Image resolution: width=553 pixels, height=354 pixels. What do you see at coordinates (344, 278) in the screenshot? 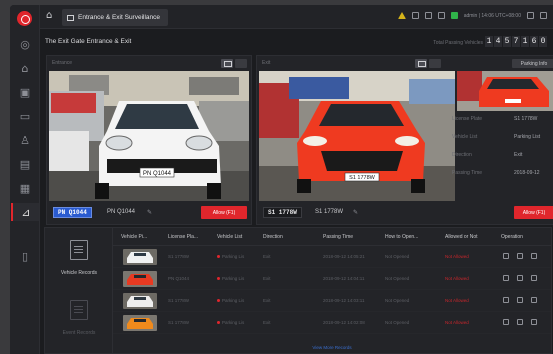
I see `time-cell: 2018-09-12 14:04:11` at bounding box center [344, 278].